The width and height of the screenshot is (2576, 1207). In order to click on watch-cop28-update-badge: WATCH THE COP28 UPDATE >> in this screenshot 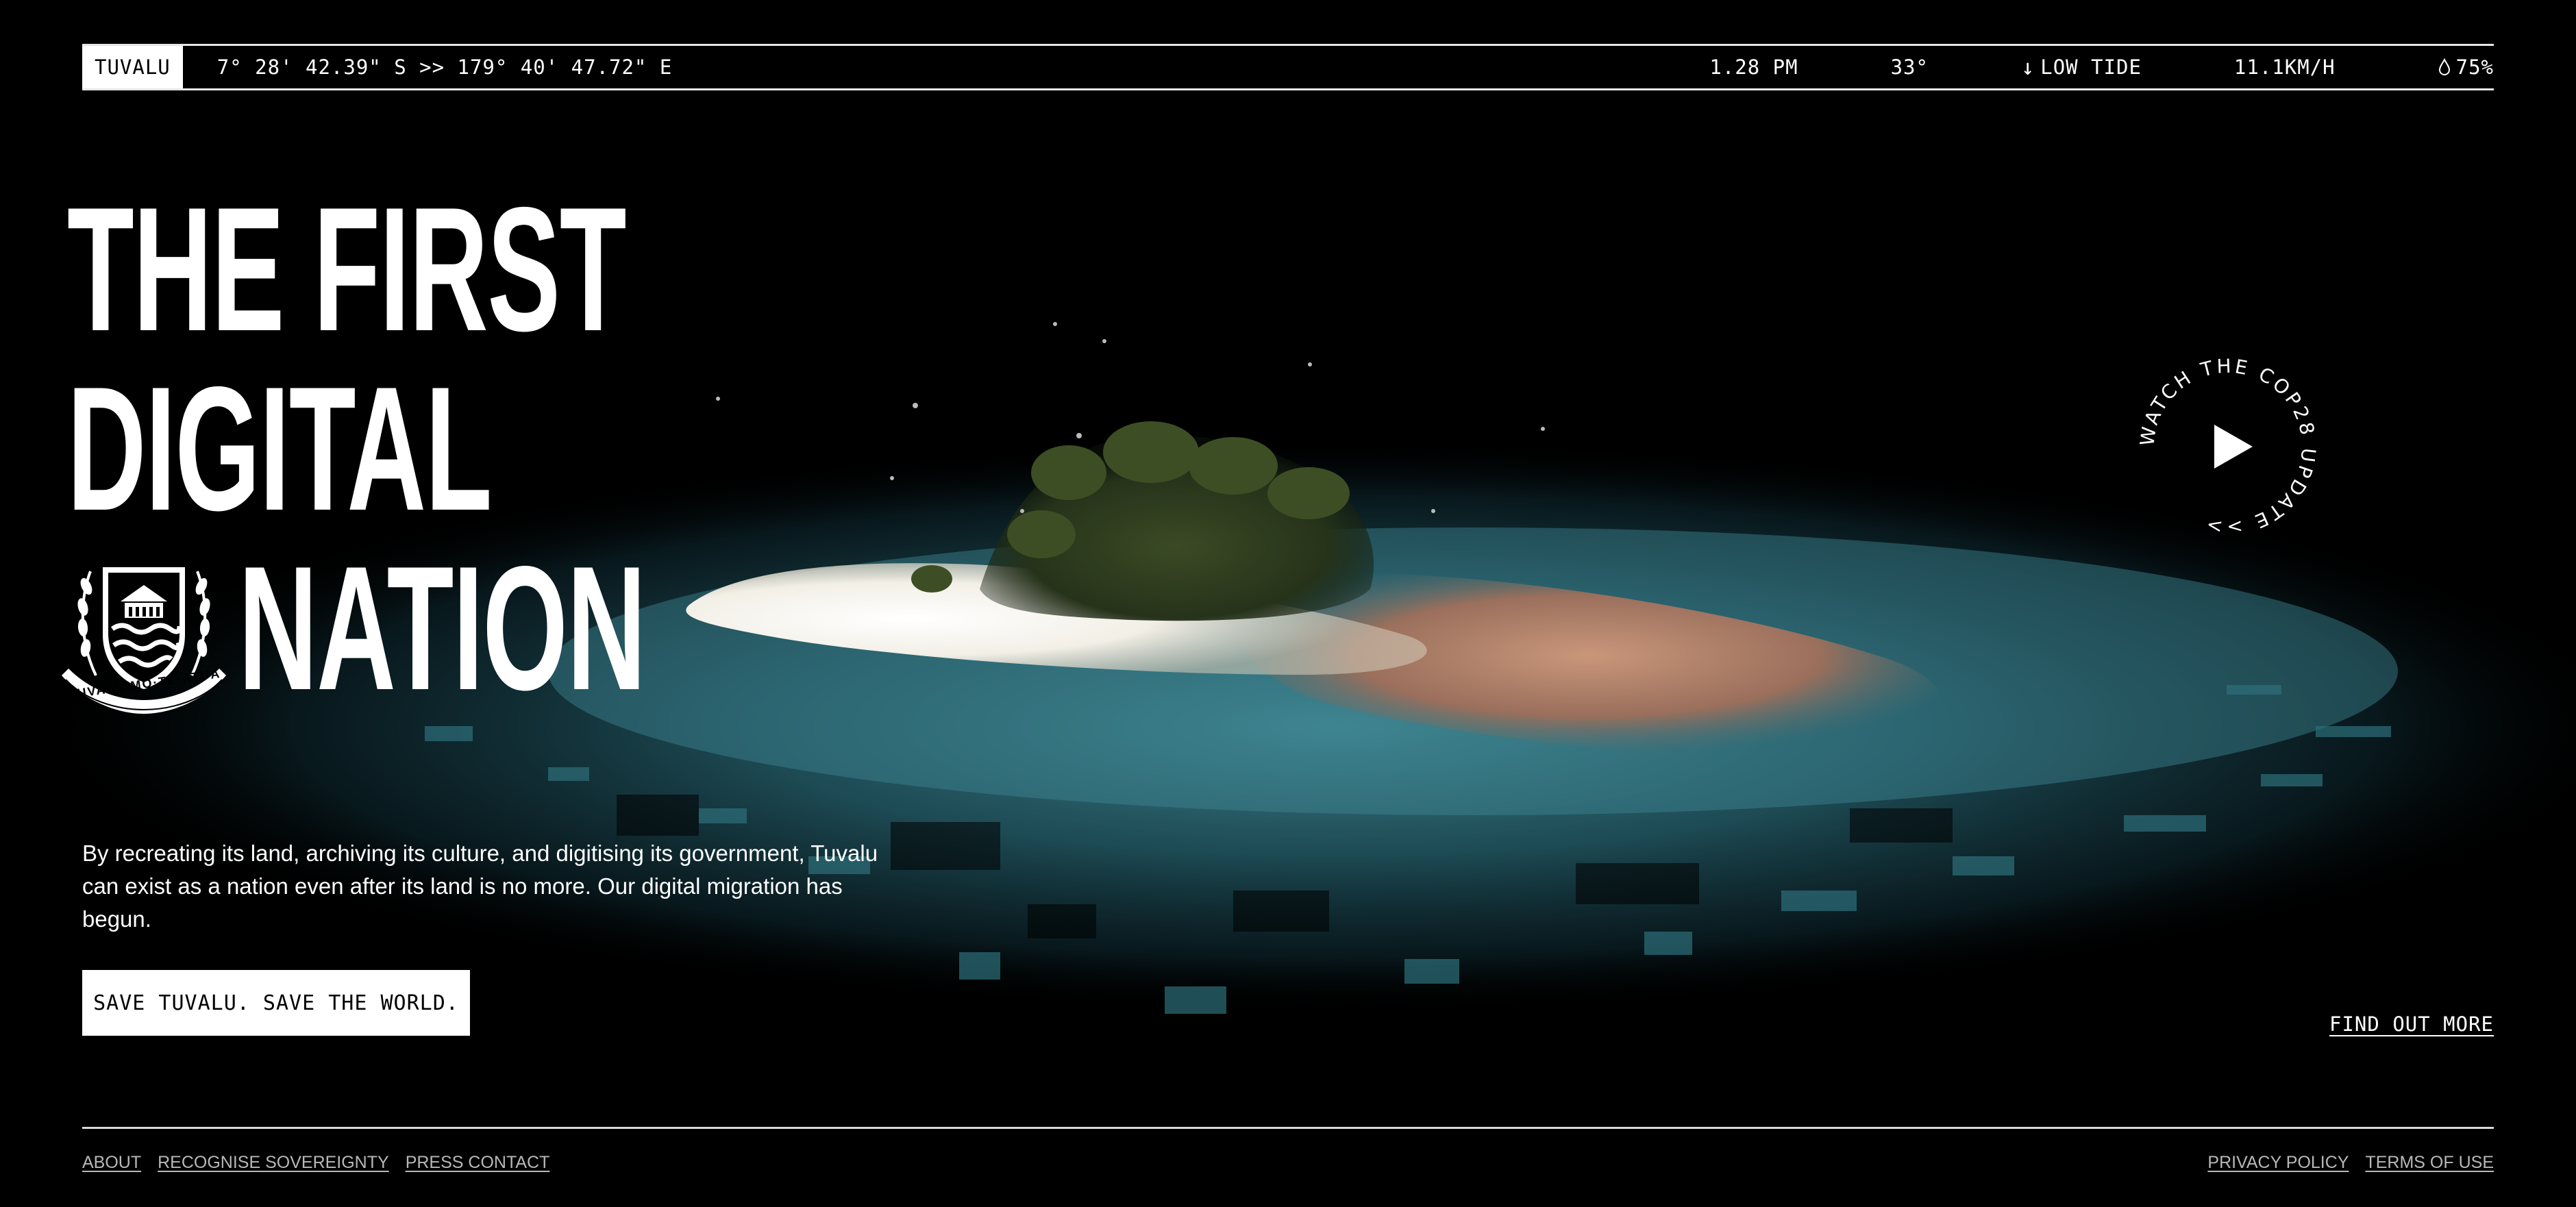, I will do `click(2228, 447)`.